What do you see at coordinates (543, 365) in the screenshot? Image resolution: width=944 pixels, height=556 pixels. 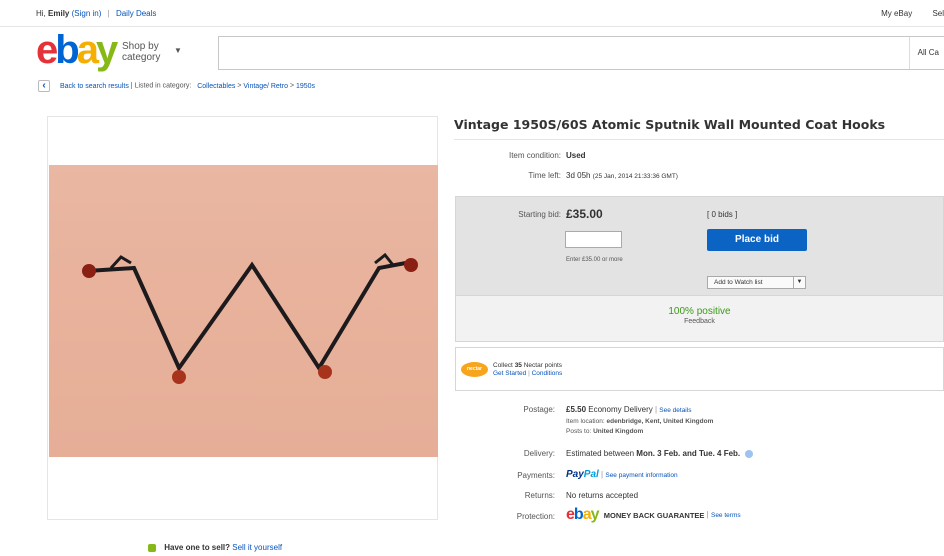 I see `nectar-collect-suffix: Nectar points` at bounding box center [543, 365].